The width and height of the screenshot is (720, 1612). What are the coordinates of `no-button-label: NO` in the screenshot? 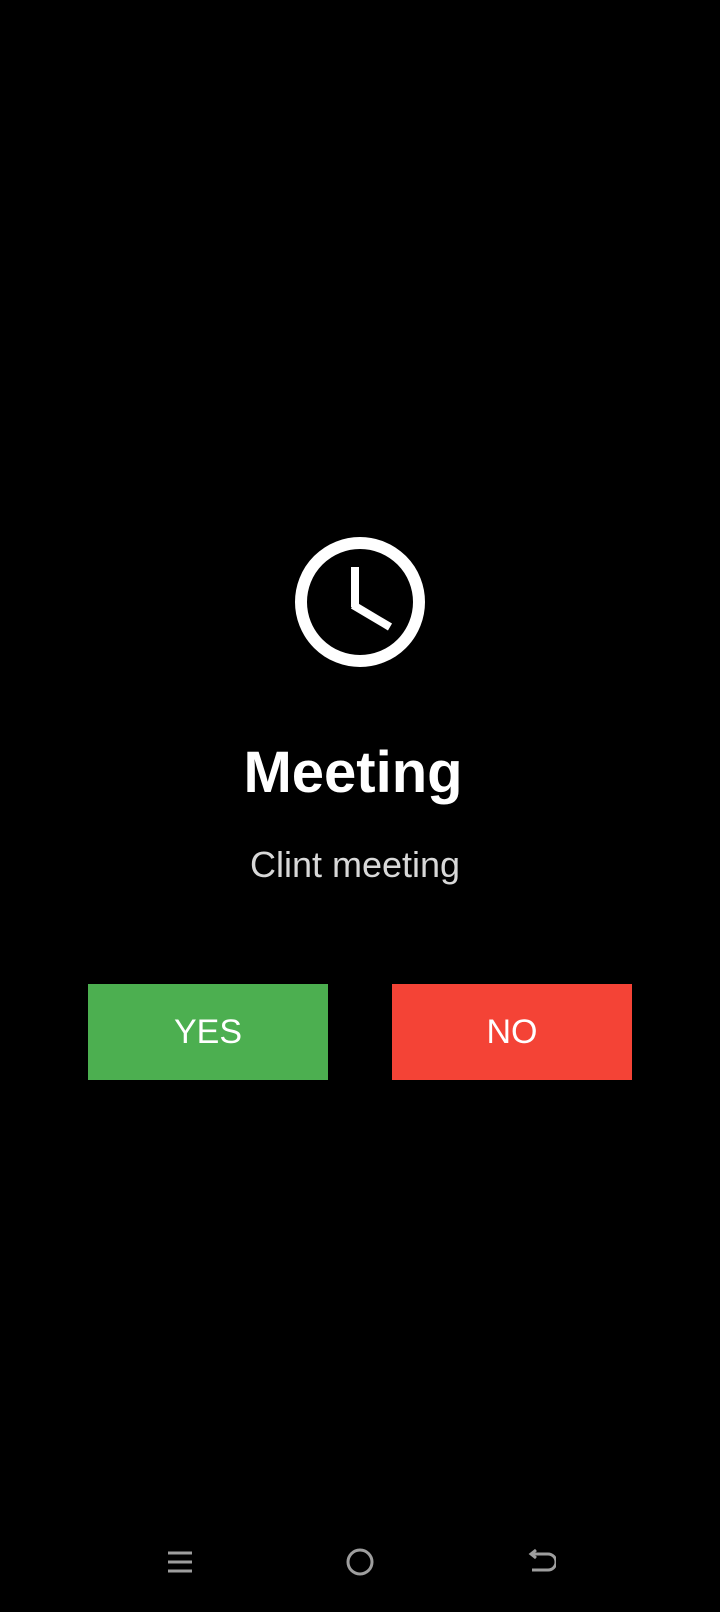 It's located at (512, 1031).